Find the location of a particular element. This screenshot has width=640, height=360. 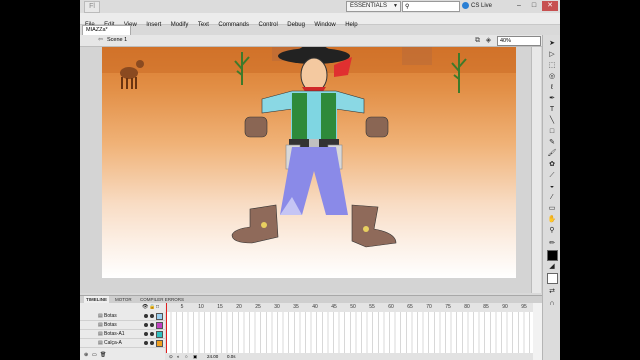

stroke-color-icon: ✏ is located at coordinates (552, 243).